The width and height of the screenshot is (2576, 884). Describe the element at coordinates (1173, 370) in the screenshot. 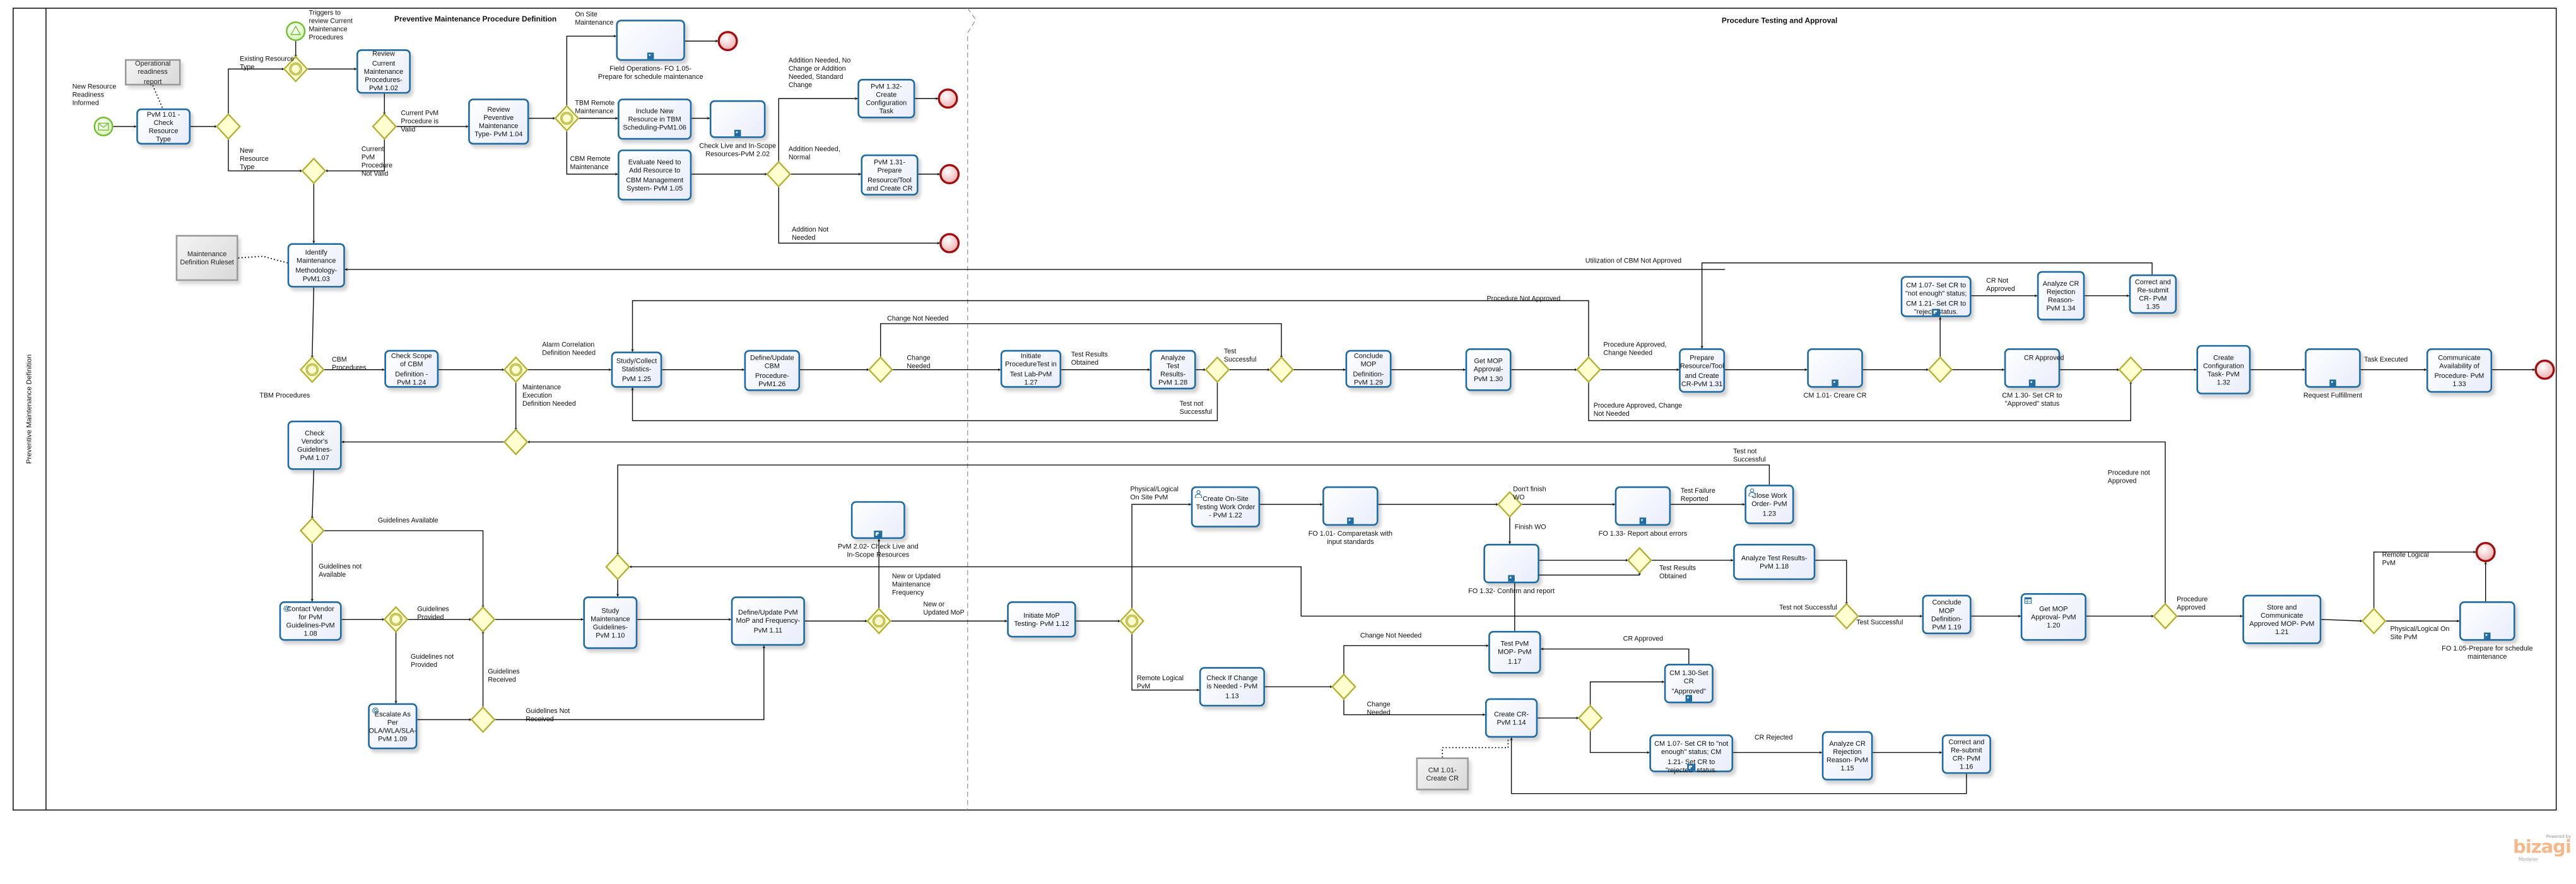

I see `task-pvm128: Analyze Test Results-PvM 1.28` at that location.